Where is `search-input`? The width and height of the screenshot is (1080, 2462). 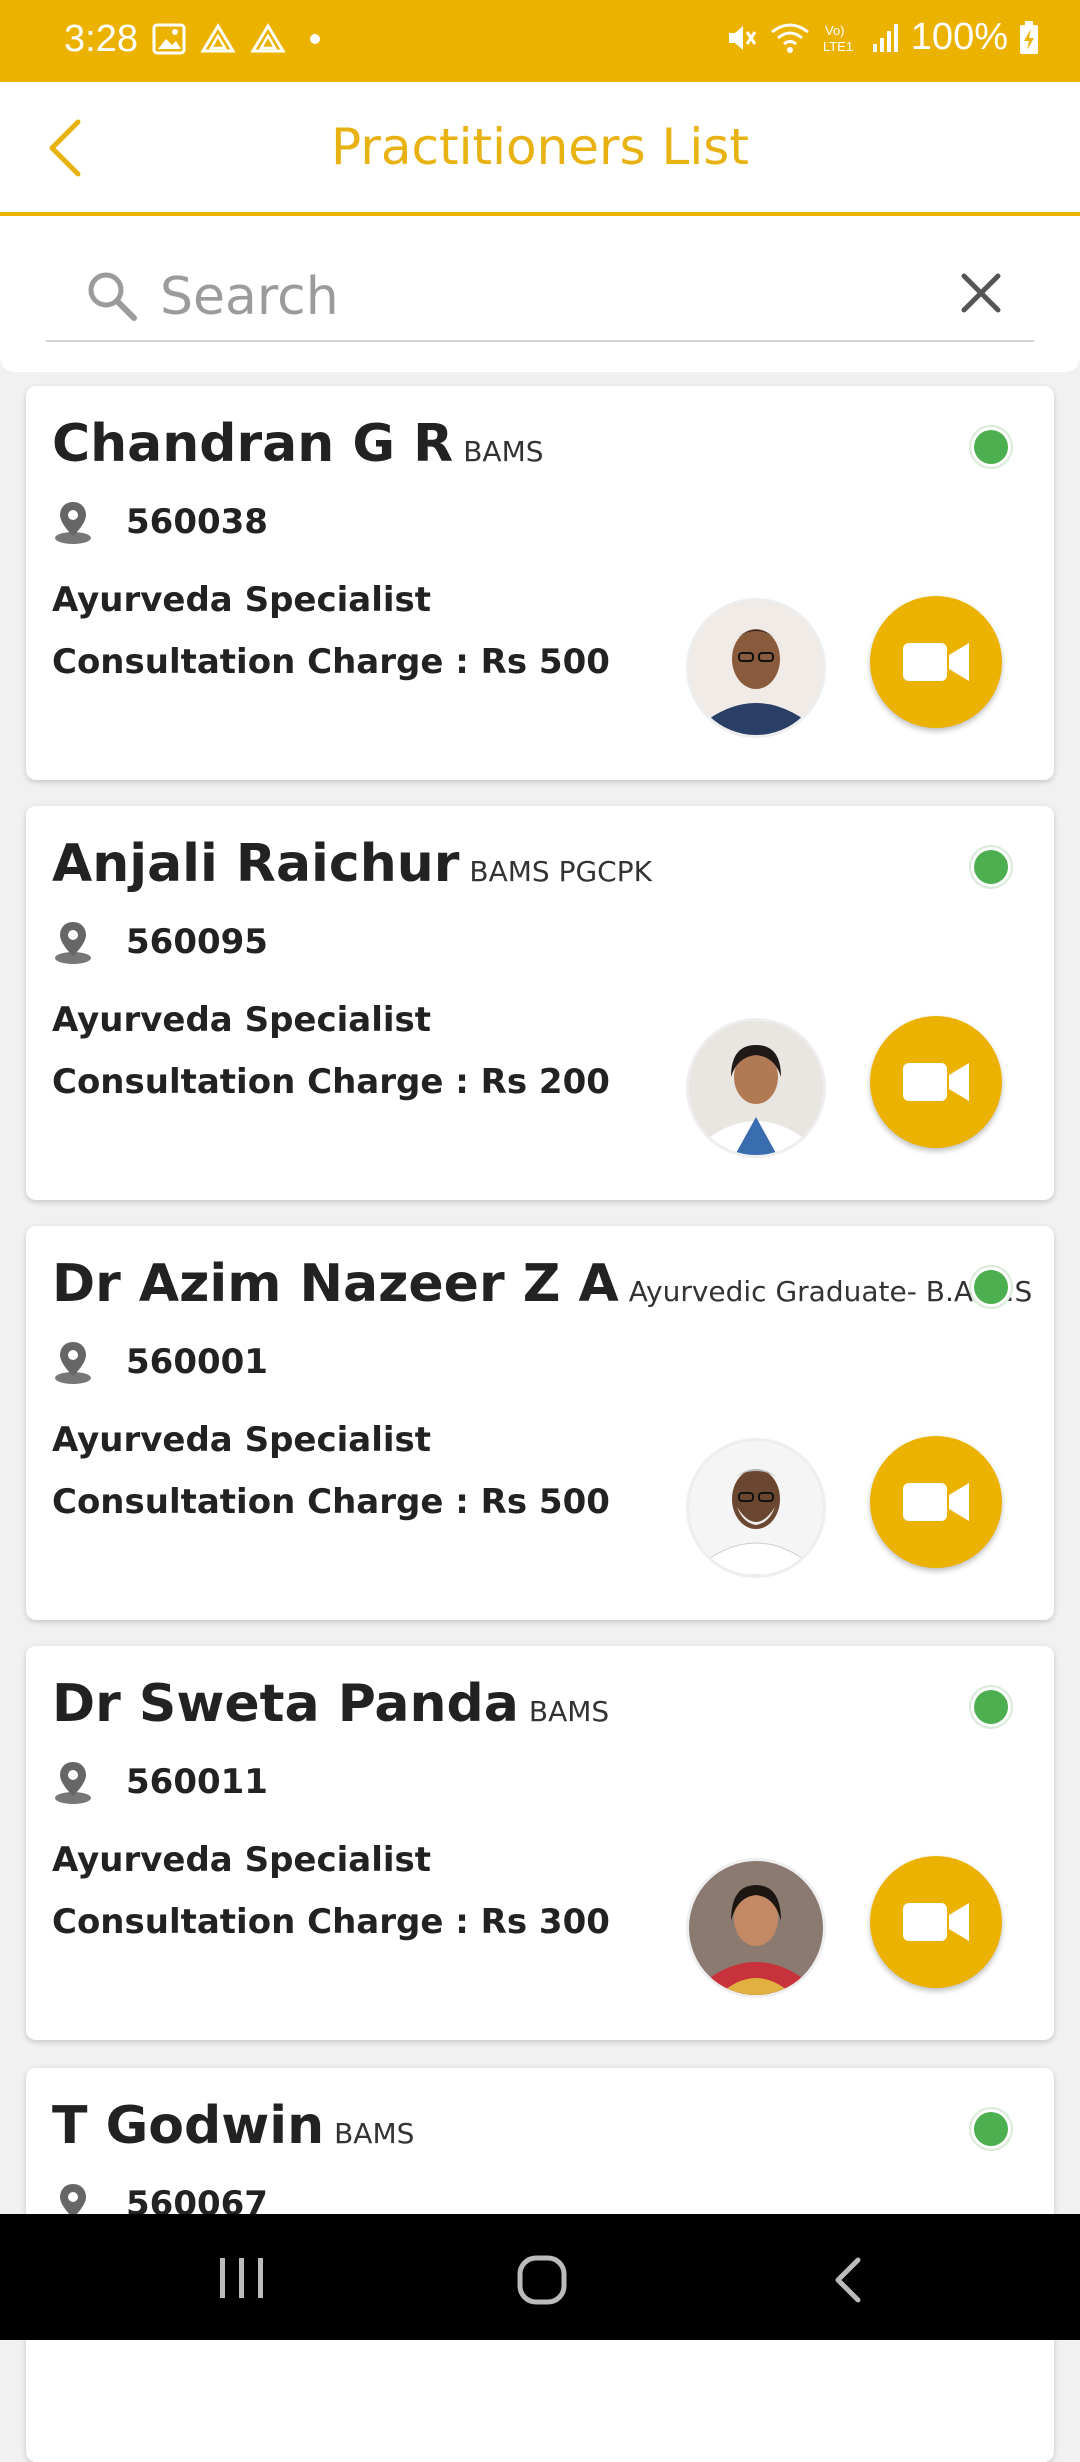
search-input is located at coordinates (520, 297).